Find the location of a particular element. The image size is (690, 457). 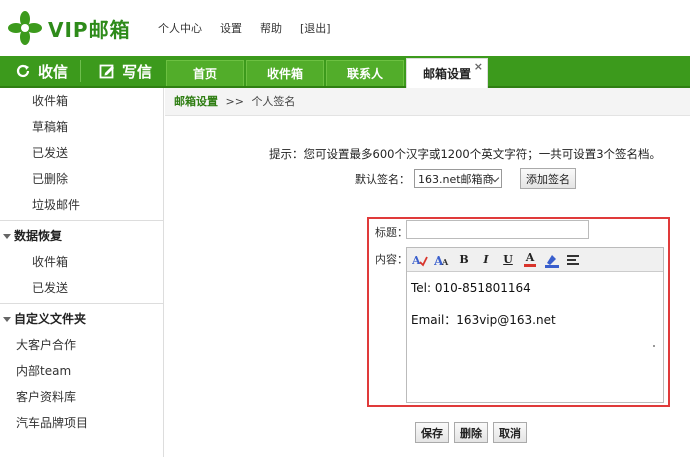

sidebar-group-recovery: 数据恢复 is located at coordinates (81, 236).